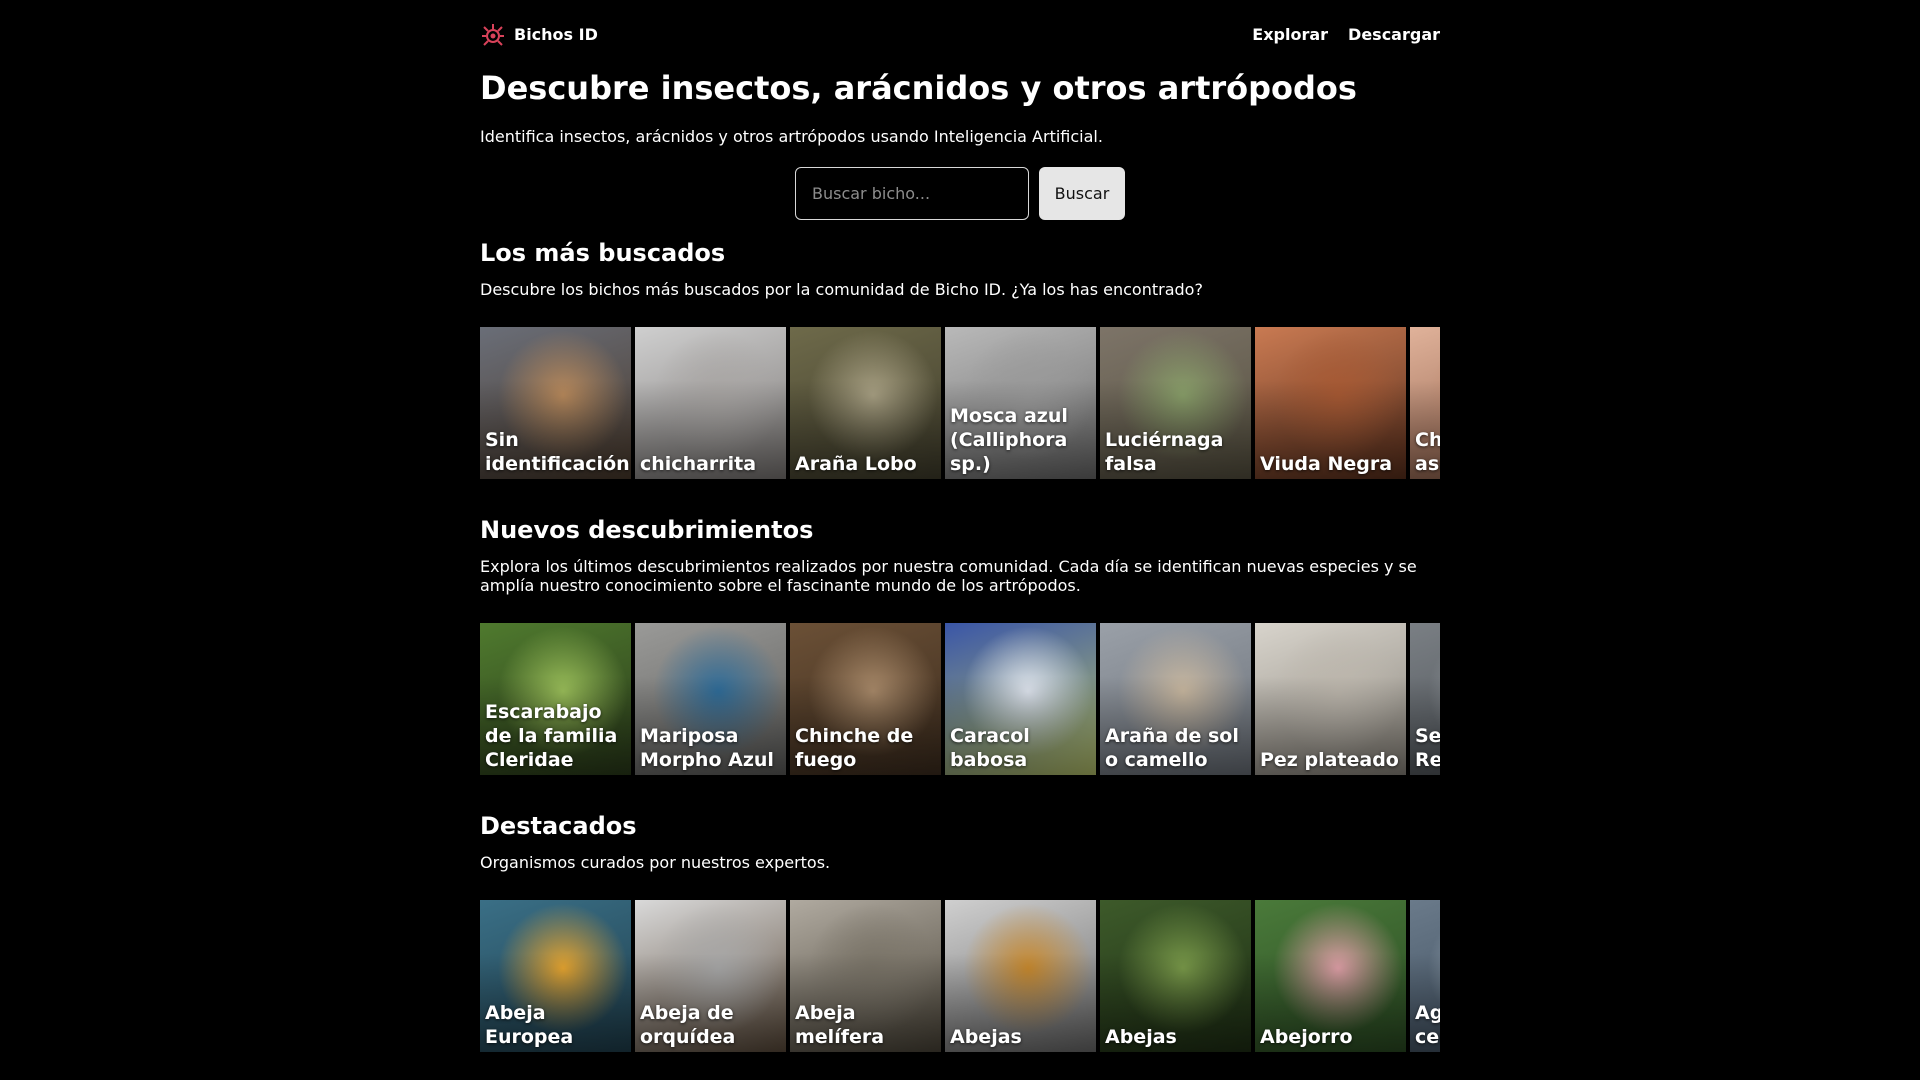 The width and height of the screenshot is (1920, 1080). Describe the element at coordinates (493, 35) in the screenshot. I see `bug-icon` at that location.